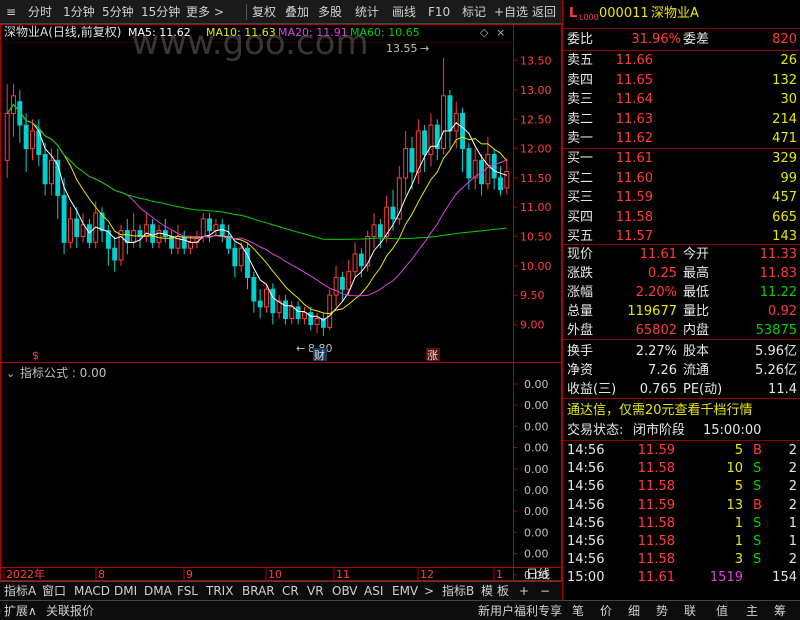  Describe the element at coordinates (367, 12) in the screenshot. I see `stats-button: 统计` at that location.